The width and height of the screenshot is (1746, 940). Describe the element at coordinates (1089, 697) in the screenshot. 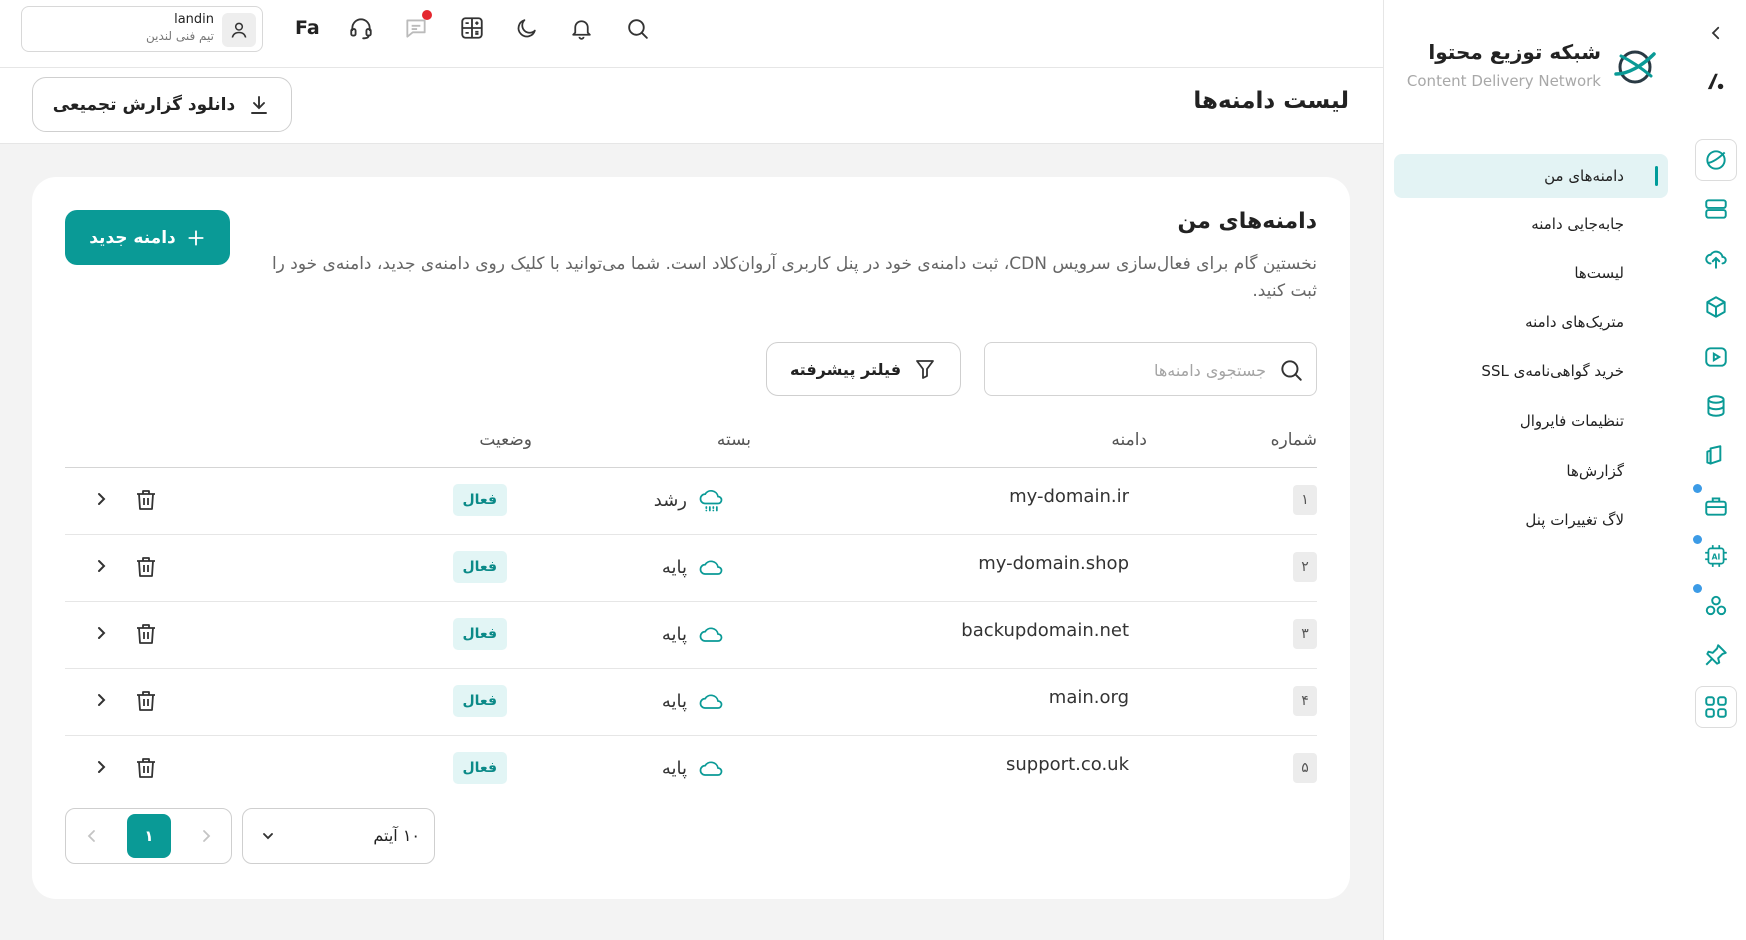

I see `domain-name: main.org` at that location.